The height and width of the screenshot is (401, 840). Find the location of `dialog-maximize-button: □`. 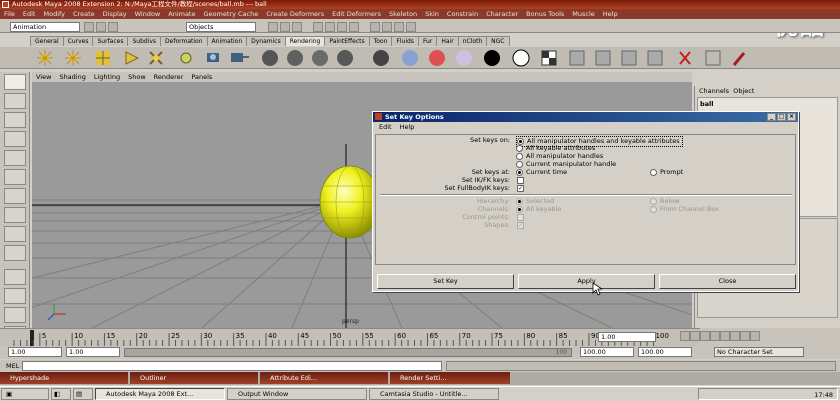

dialog-maximize-button: □ is located at coordinates (781, 117).